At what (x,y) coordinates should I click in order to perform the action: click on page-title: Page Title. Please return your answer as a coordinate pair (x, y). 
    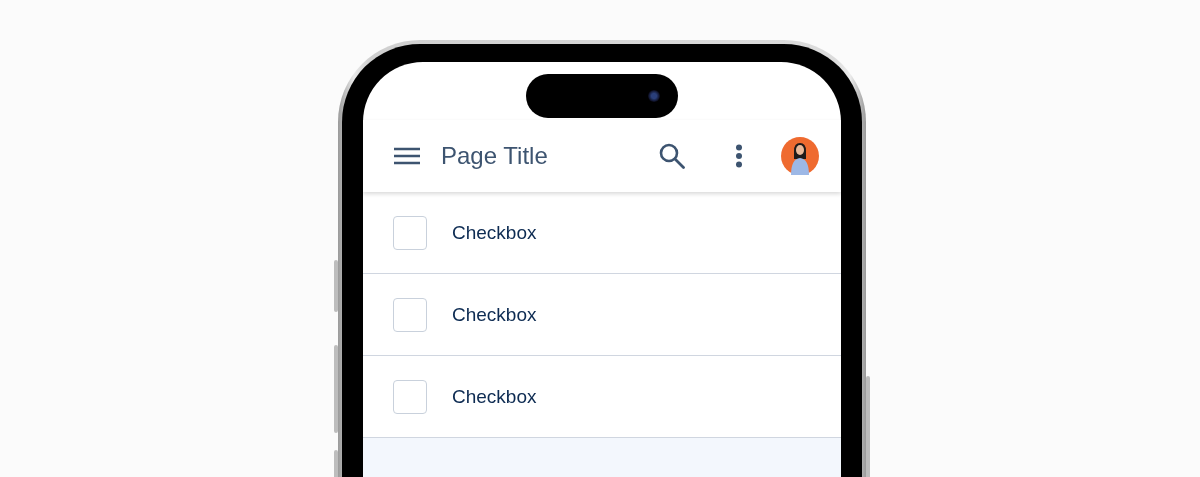
    Looking at the image, I should click on (495, 156).